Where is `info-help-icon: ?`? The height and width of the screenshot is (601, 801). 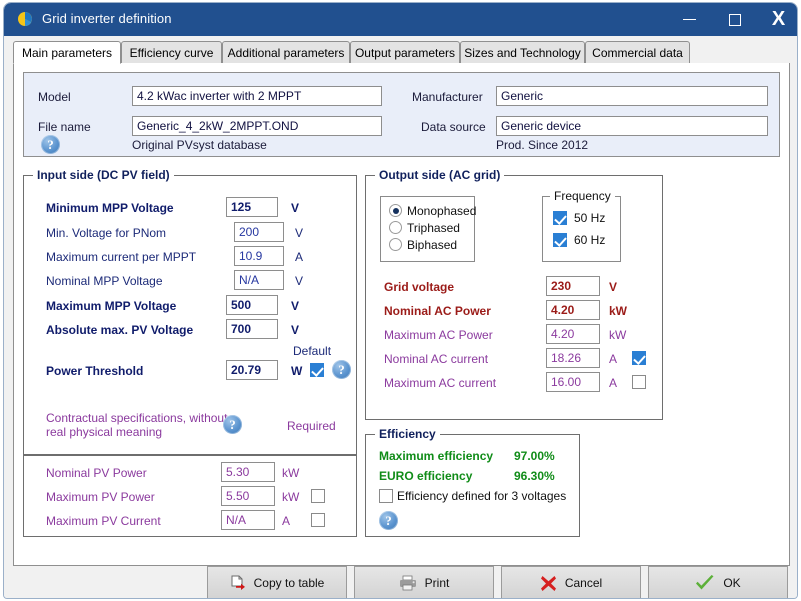 info-help-icon: ? is located at coordinates (50, 144).